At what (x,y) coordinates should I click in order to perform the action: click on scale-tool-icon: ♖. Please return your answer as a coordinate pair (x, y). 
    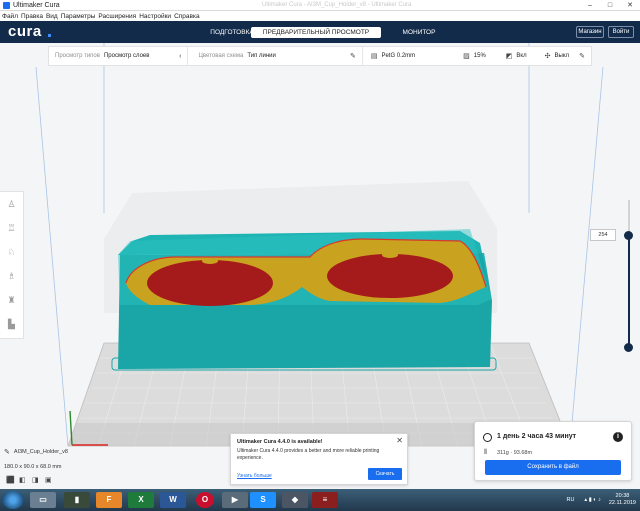
    Looking at the image, I should click on (12, 228).